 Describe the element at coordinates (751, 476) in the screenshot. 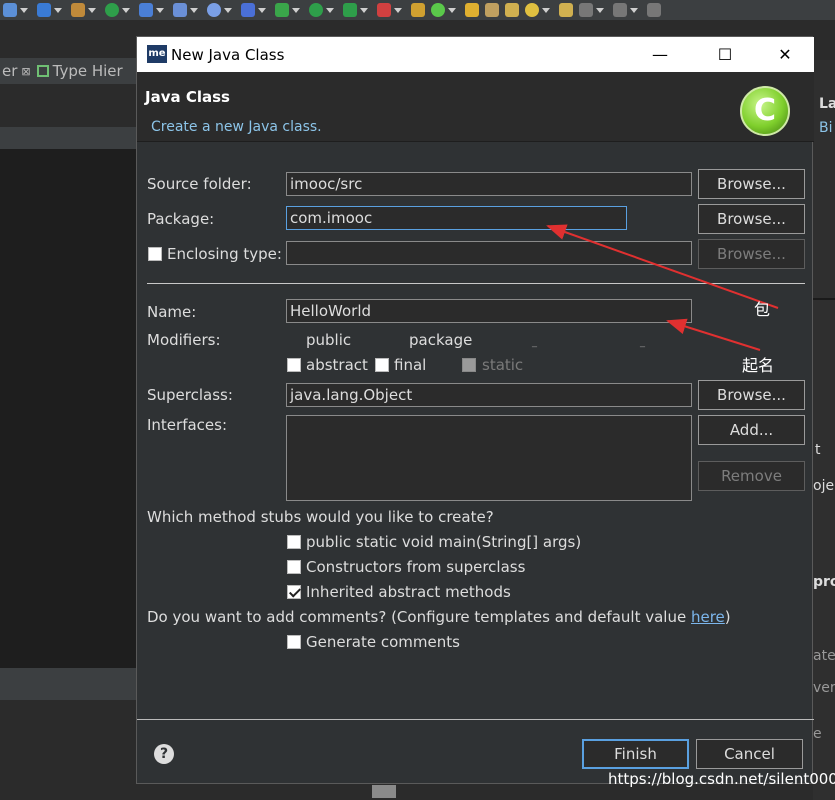

I see `remove-interface-button: Remove` at that location.